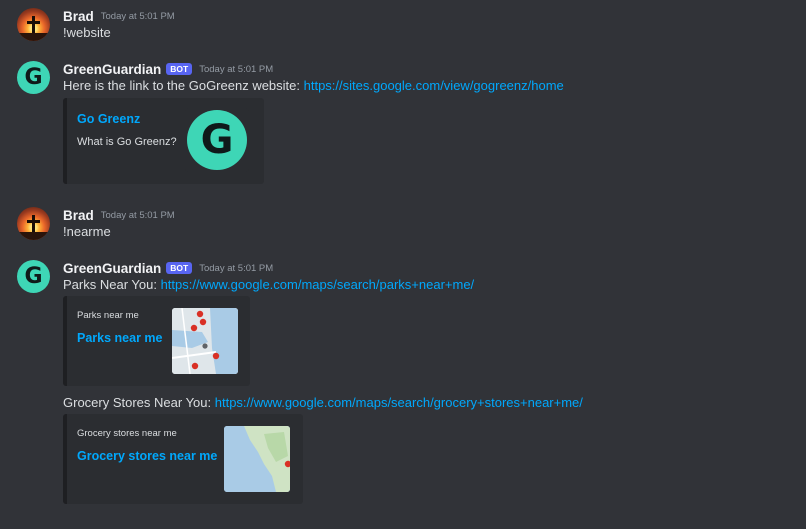 This screenshot has width=806, height=529. What do you see at coordinates (127, 433) in the screenshot?
I see `embed-provider: Grocery stores near me` at bounding box center [127, 433].